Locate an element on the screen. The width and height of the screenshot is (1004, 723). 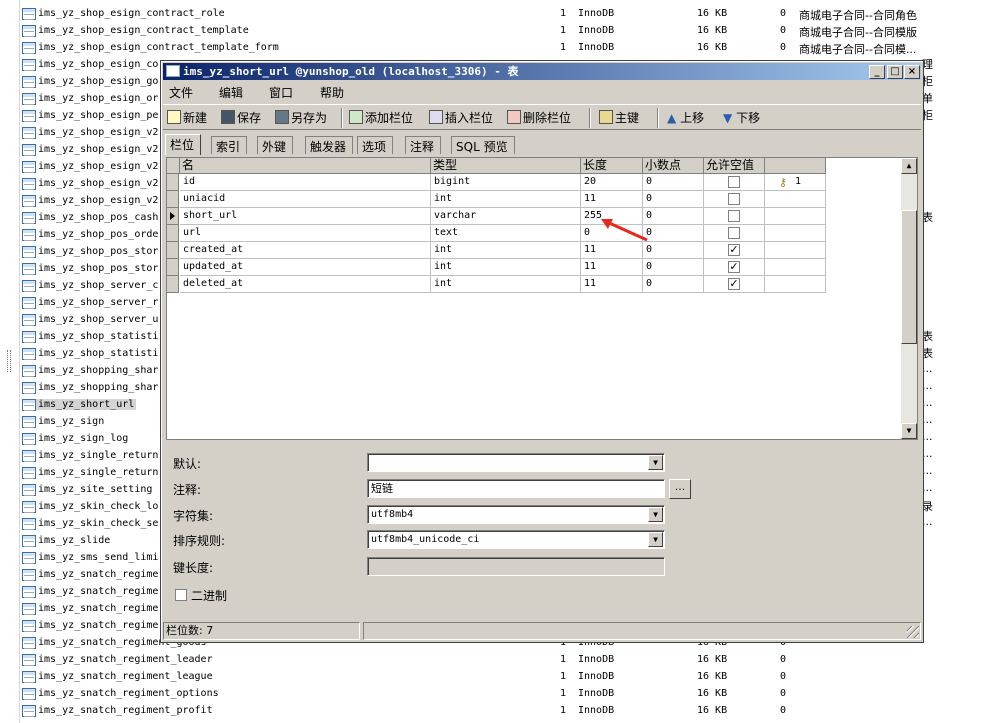
column-header-length: 长度 is located at coordinates (612, 166).